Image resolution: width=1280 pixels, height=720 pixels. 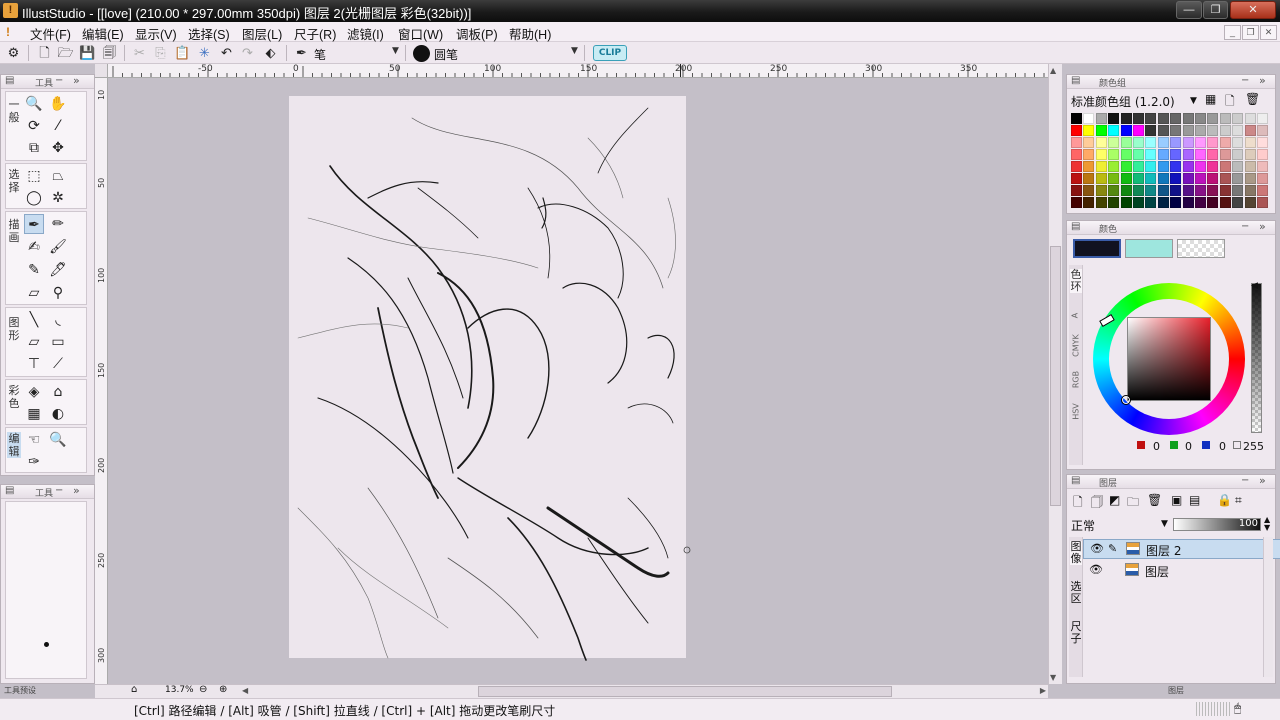 What do you see at coordinates (1154, 500) in the screenshot?
I see `delete-layer-icon: 🗑` at bounding box center [1154, 500].